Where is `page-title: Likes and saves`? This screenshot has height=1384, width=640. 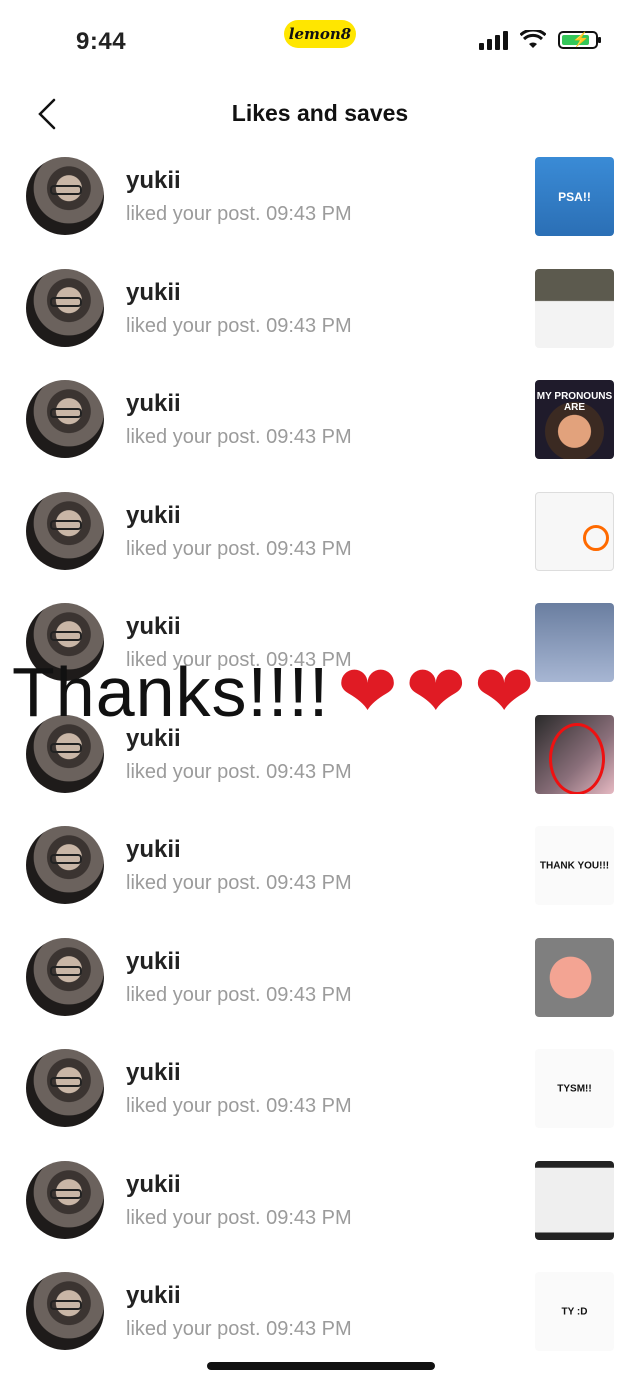
page-title: Likes and saves is located at coordinates (320, 113).